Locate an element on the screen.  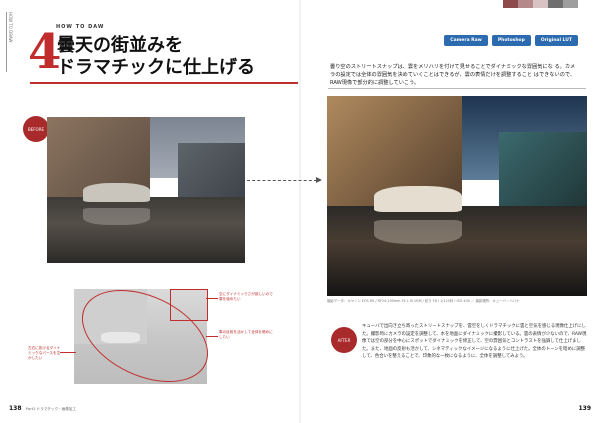
intro-divider is located at coordinates (457, 88).